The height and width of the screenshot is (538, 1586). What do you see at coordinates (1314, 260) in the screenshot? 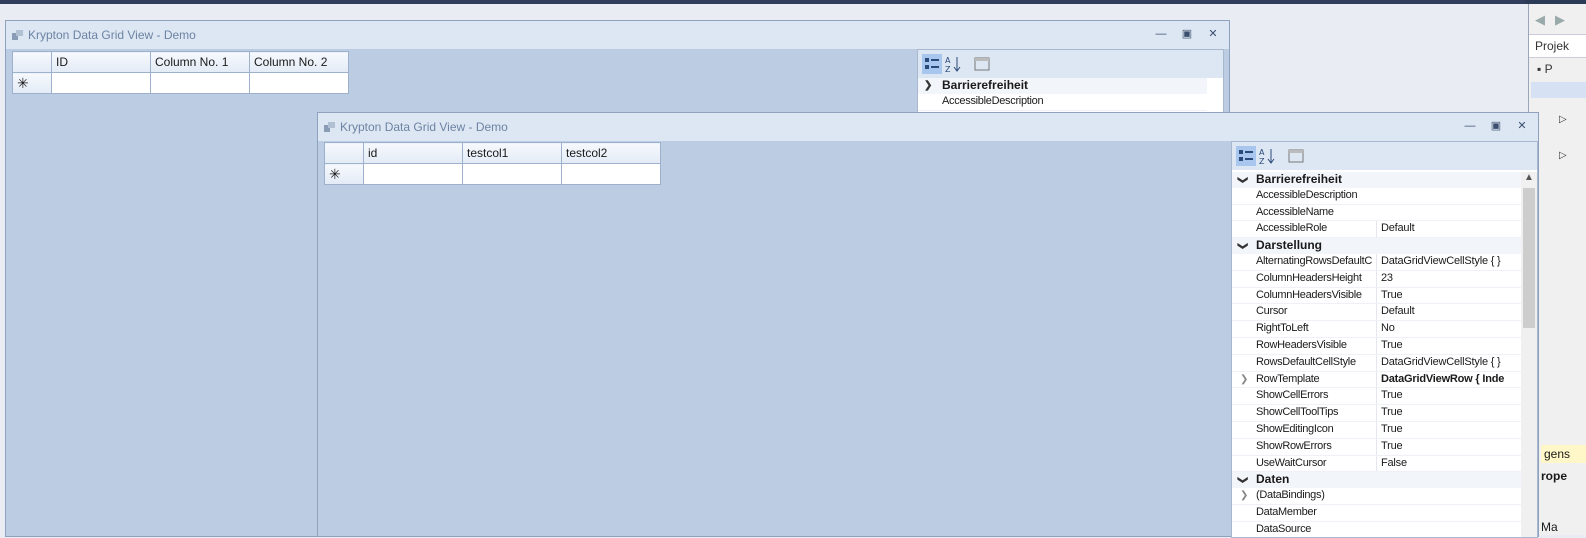
I see `property-name: AlternatingRowsDefaultC` at bounding box center [1314, 260].